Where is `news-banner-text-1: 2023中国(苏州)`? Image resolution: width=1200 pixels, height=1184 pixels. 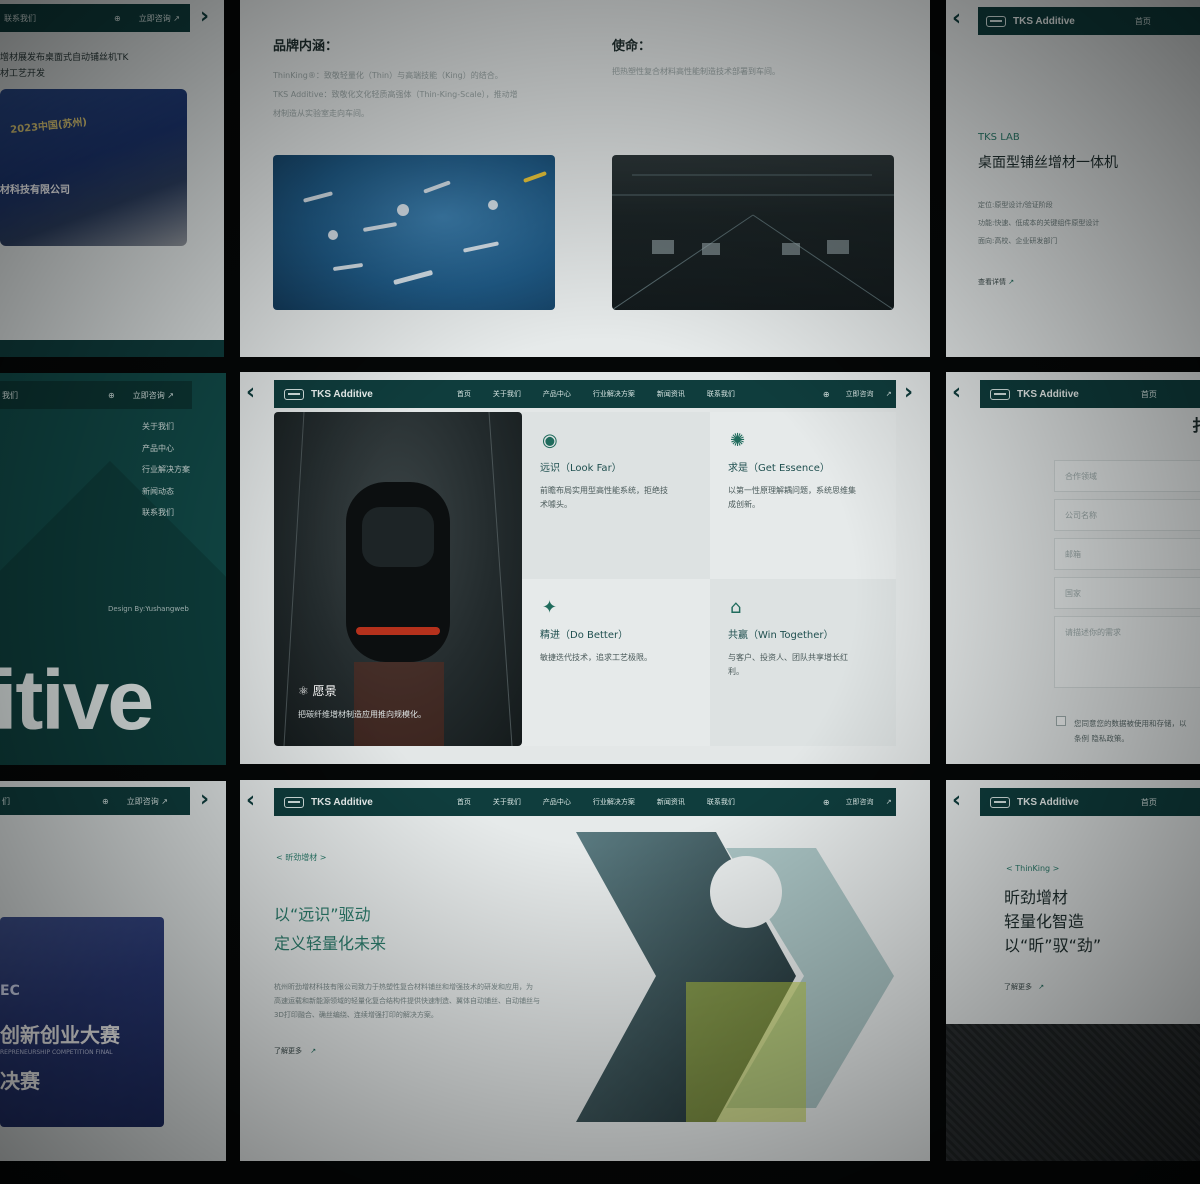 news-banner-text-1: 2023中国(苏州) is located at coordinates (48, 126).